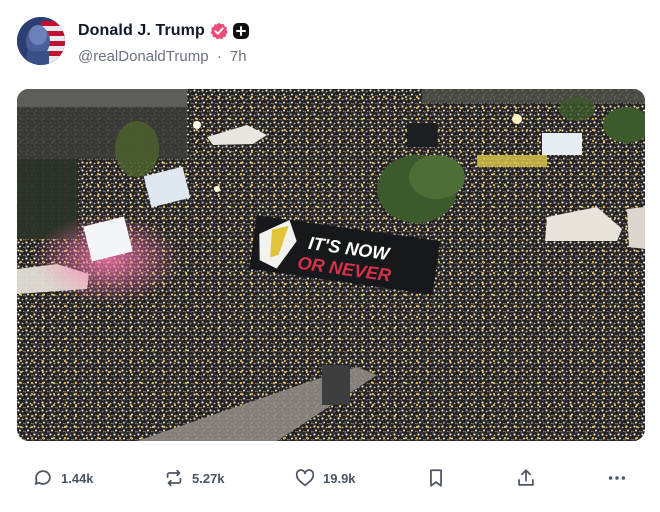 The width and height of the screenshot is (660, 512). Describe the element at coordinates (41, 41) in the screenshot. I see `avatar` at that location.